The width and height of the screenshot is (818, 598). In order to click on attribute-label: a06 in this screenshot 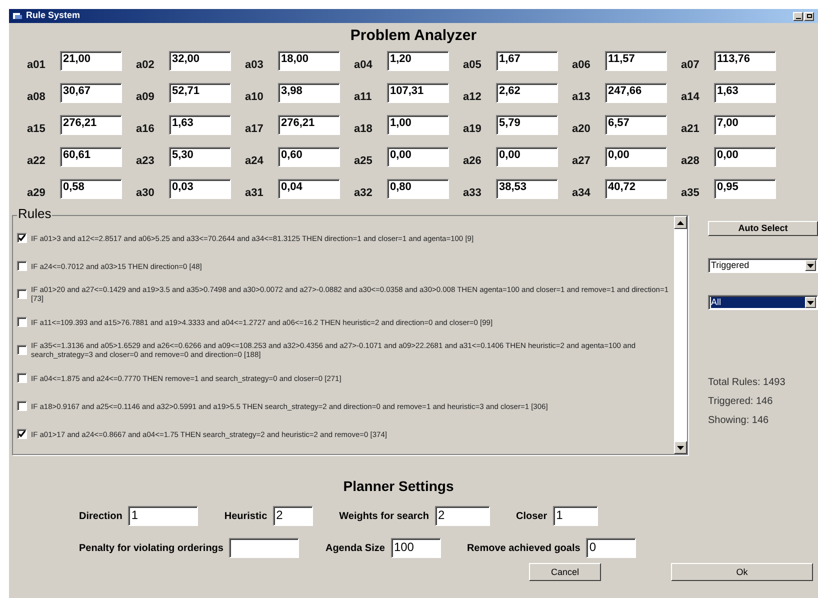, I will do `click(582, 65)`.